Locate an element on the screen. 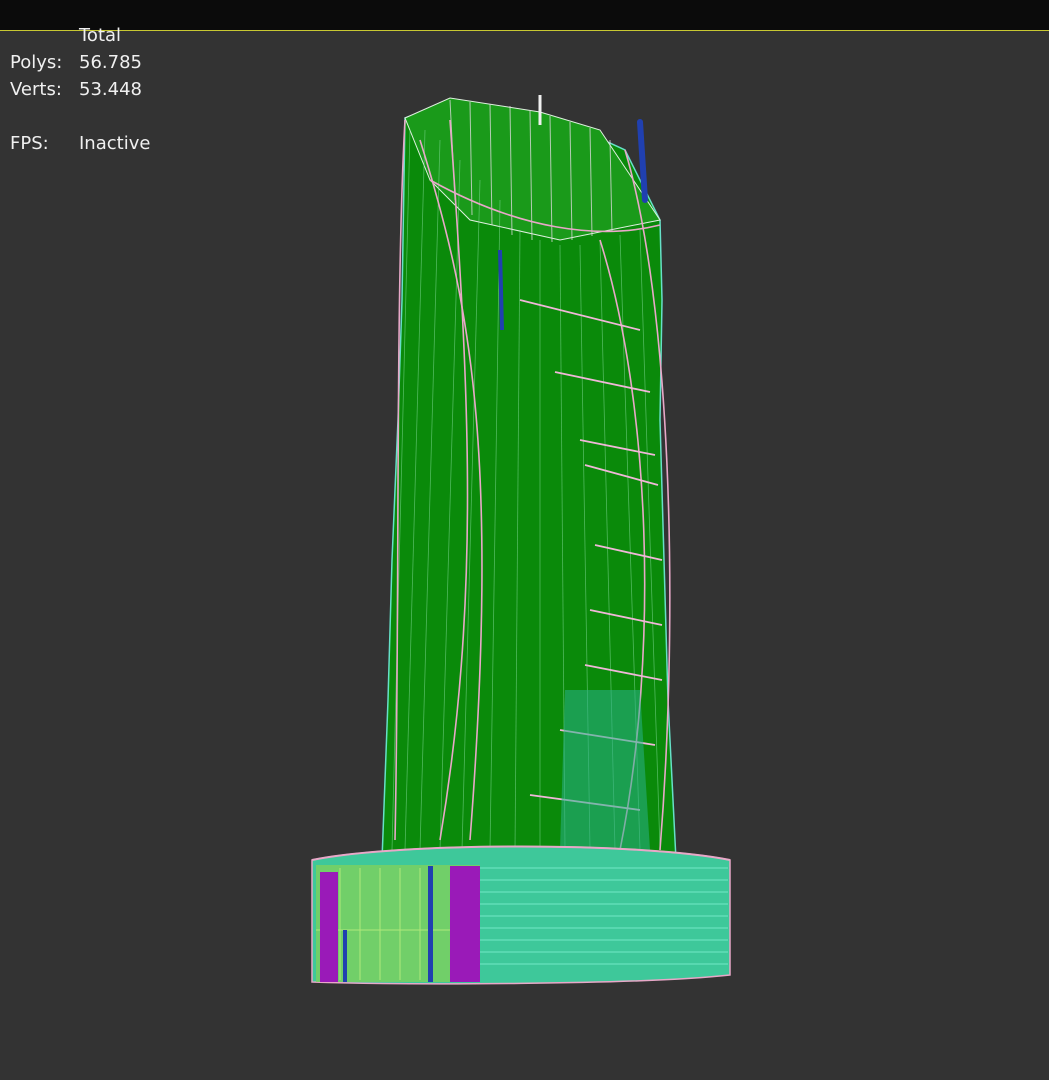 This screenshot has height=1080, width=1049. verts-label: Verts: is located at coordinates (36, 89).